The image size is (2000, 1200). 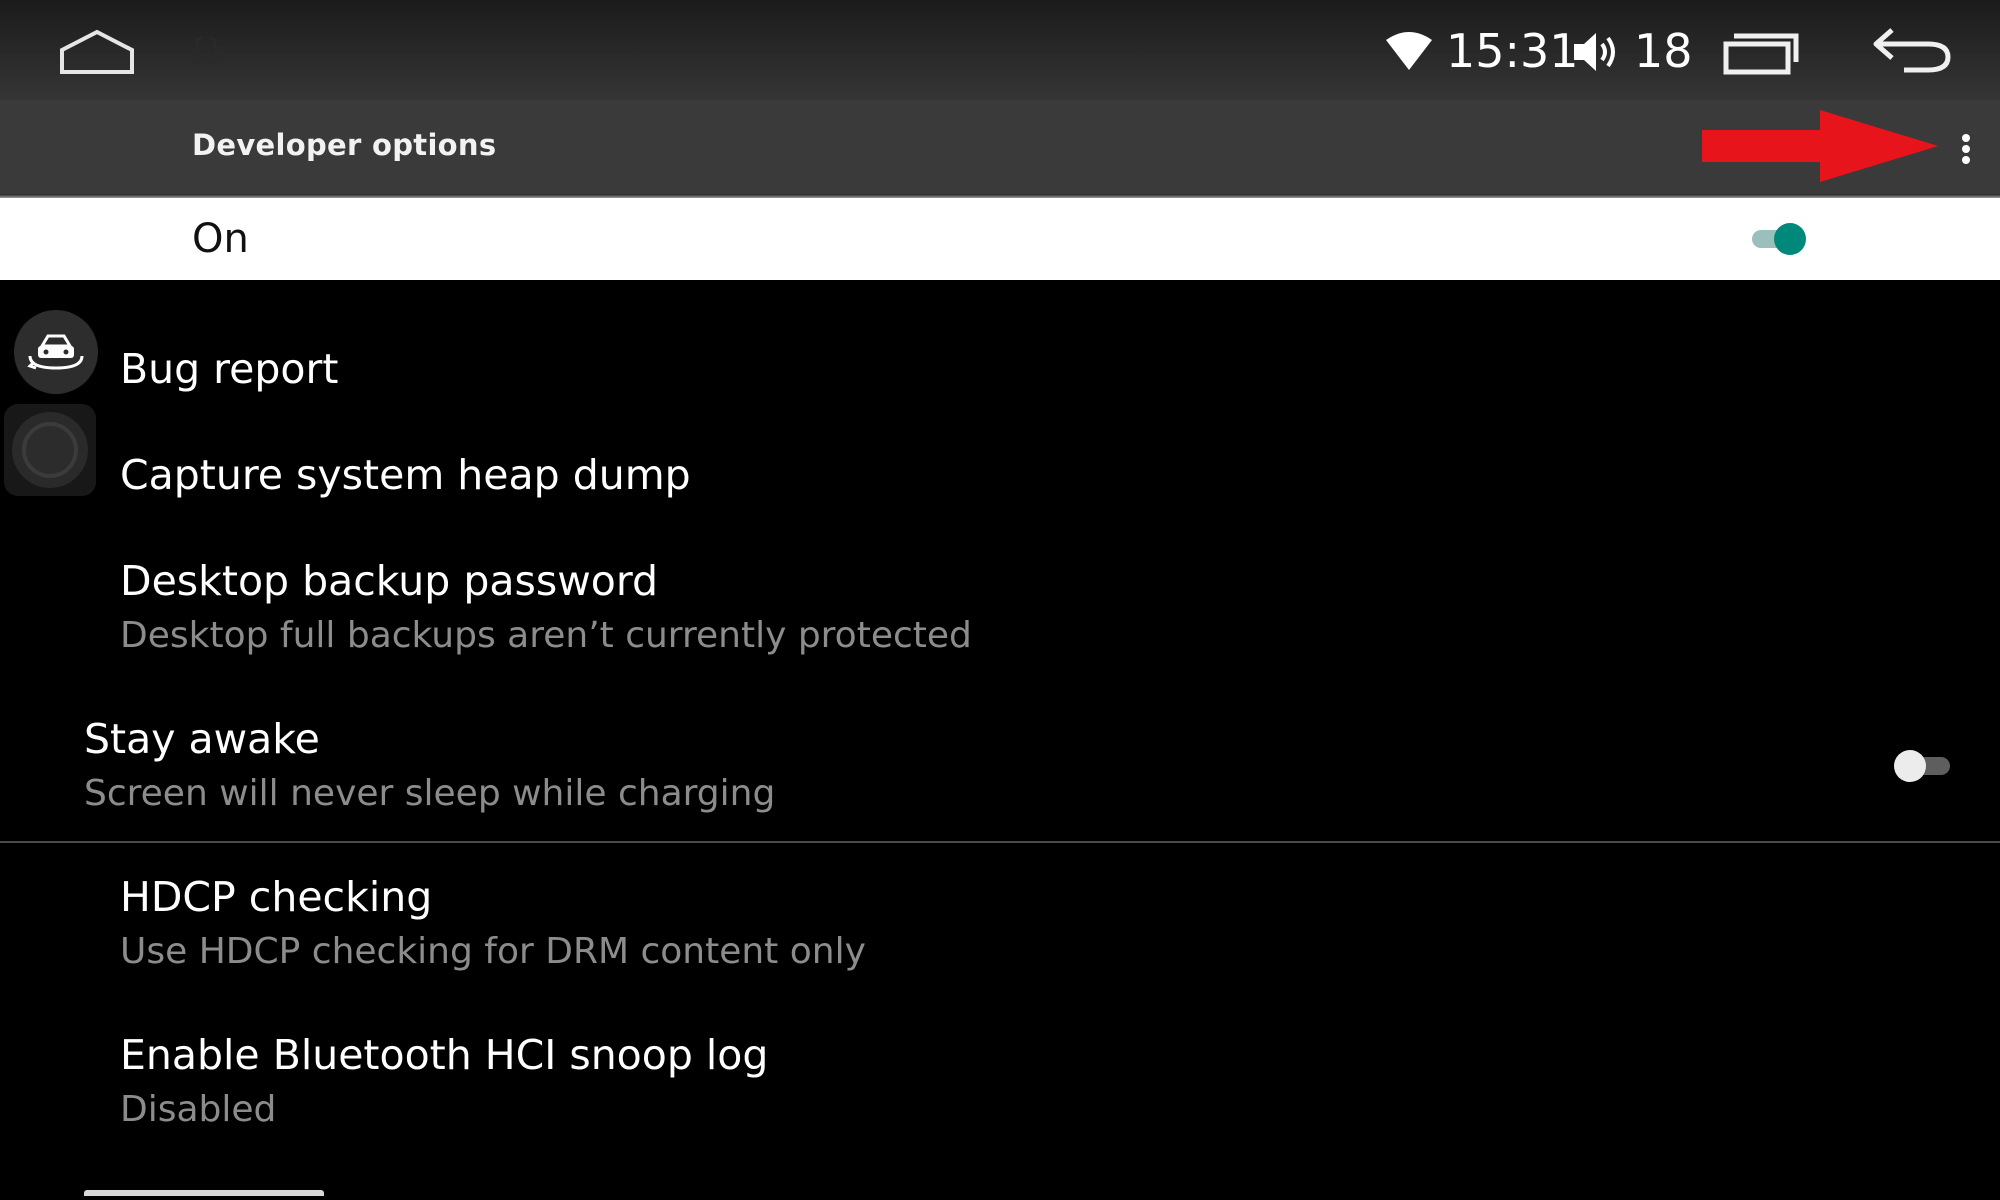 What do you see at coordinates (1763, 52) in the screenshot?
I see `recent-apps-icon` at bounding box center [1763, 52].